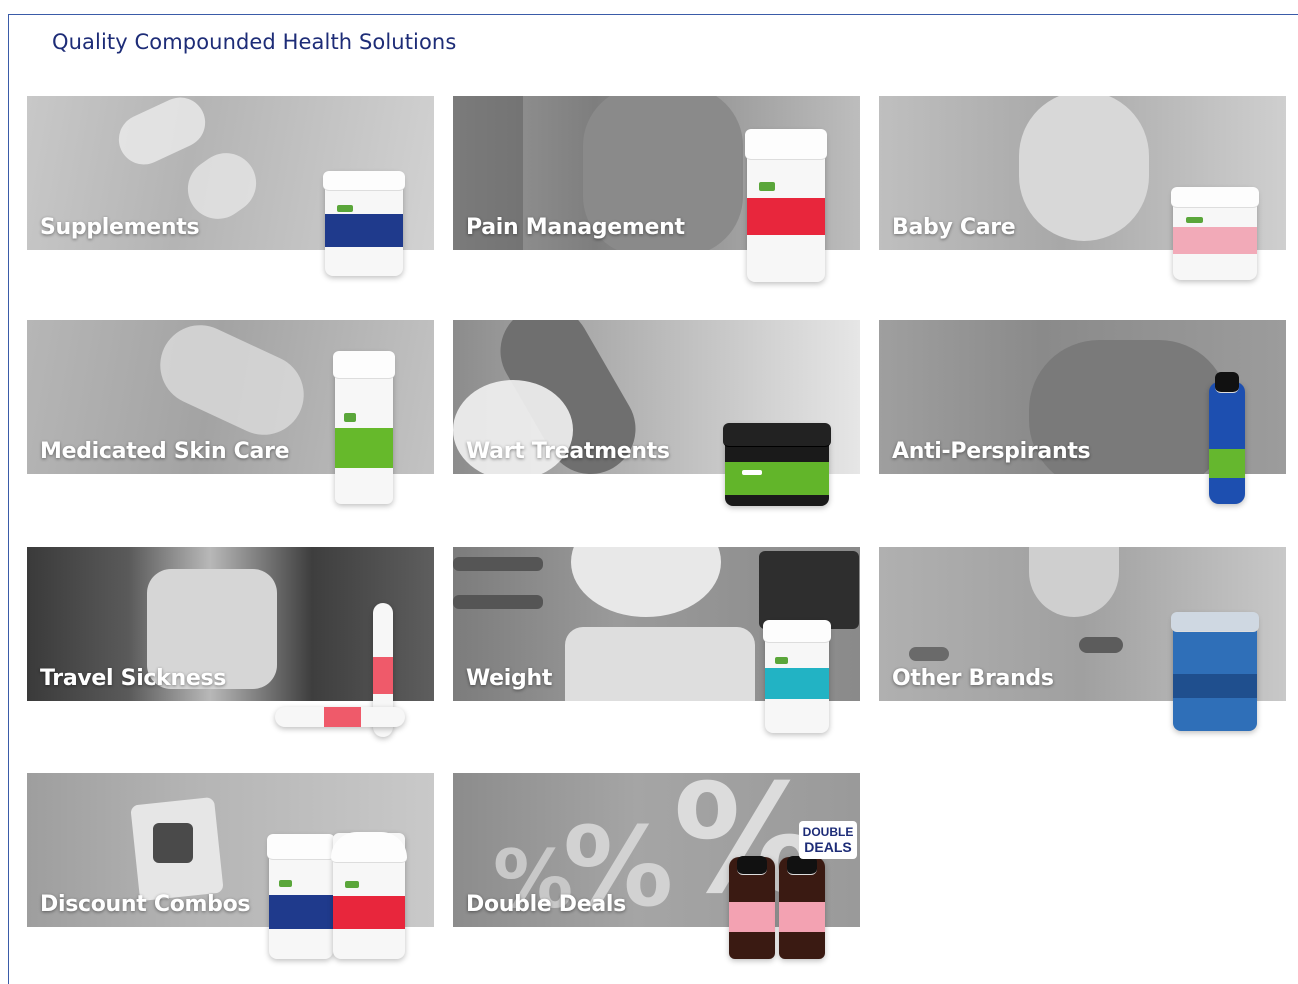 The width and height of the screenshot is (1298, 984). What do you see at coordinates (230, 642) in the screenshot?
I see `category-tile-travel-sickness: Travel Sickness` at bounding box center [230, 642].